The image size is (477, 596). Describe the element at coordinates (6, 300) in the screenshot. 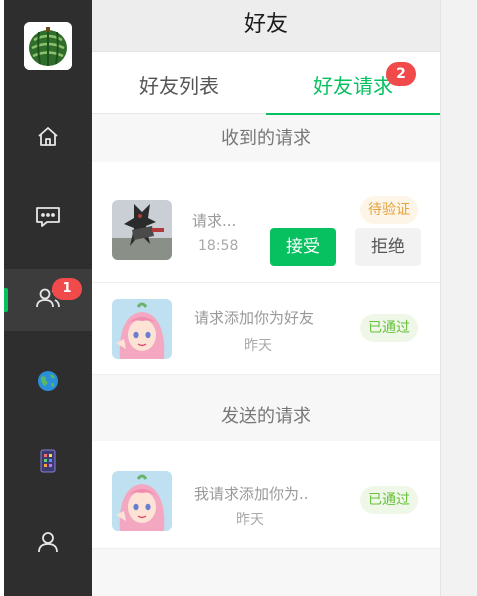

I see `active-indicator` at that location.